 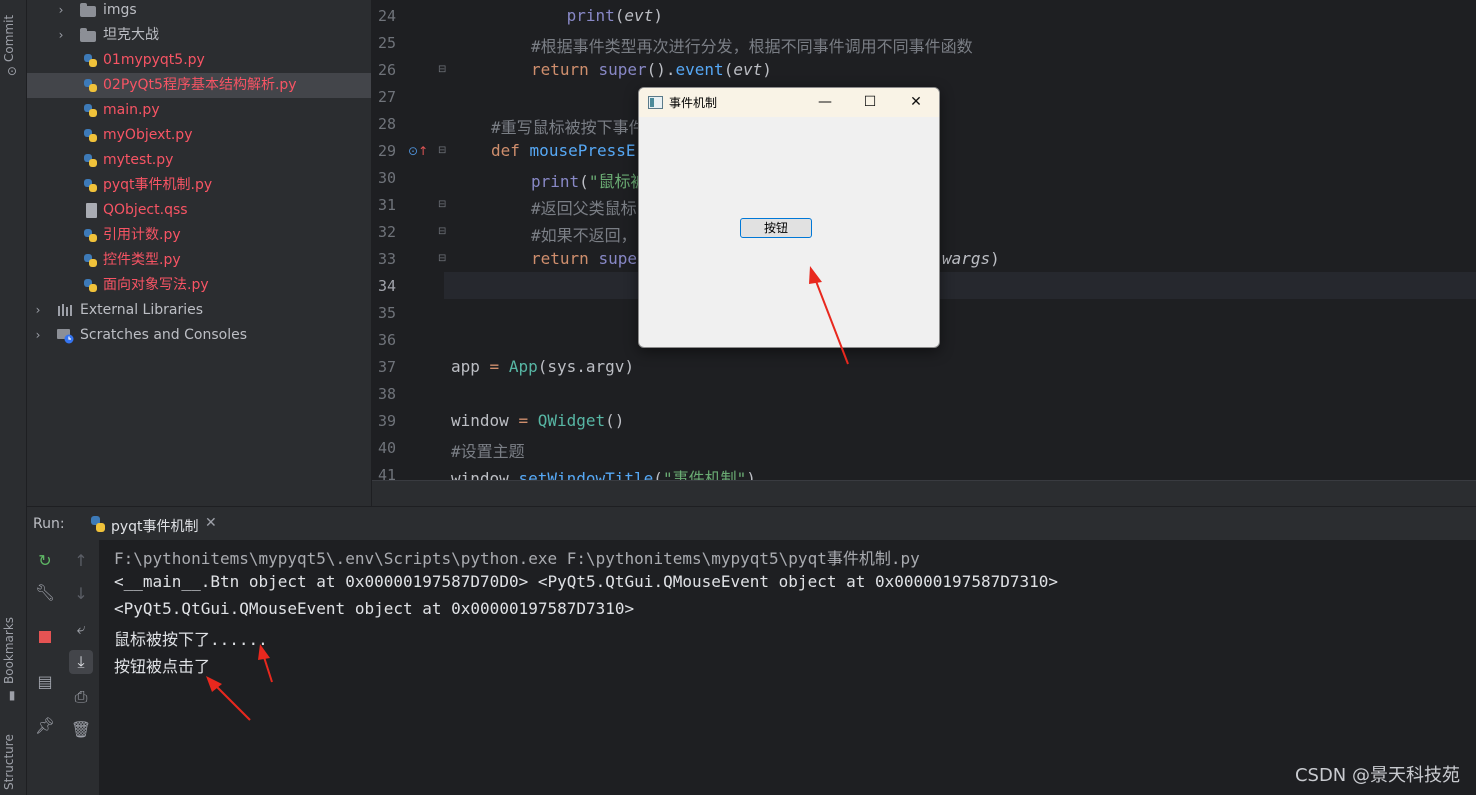 I want to click on rerun-icon: ↻, so click(x=45, y=561).